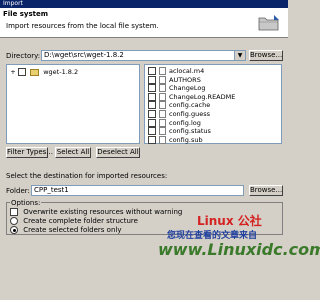 The width and height of the screenshot is (320, 300). What do you see at coordinates (13, 3) in the screenshot?
I see `window-title: Import` at bounding box center [13, 3].